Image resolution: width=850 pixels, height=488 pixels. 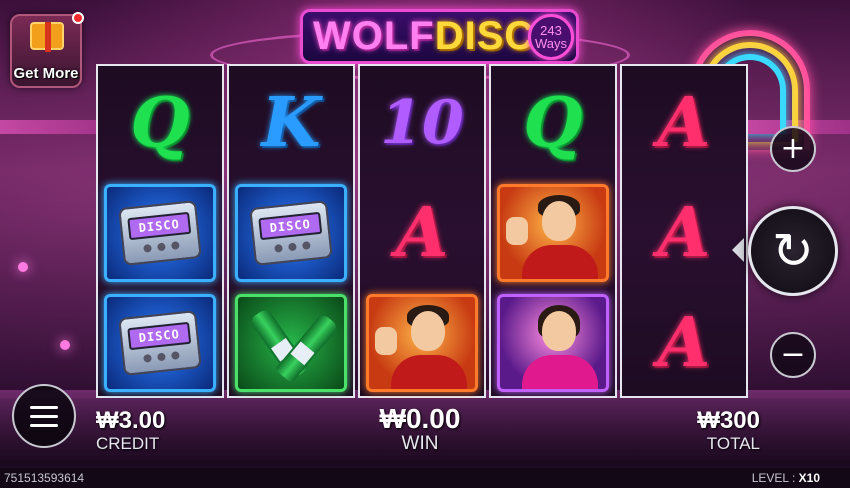 I want to click on reel-5: A A A, so click(x=684, y=231).